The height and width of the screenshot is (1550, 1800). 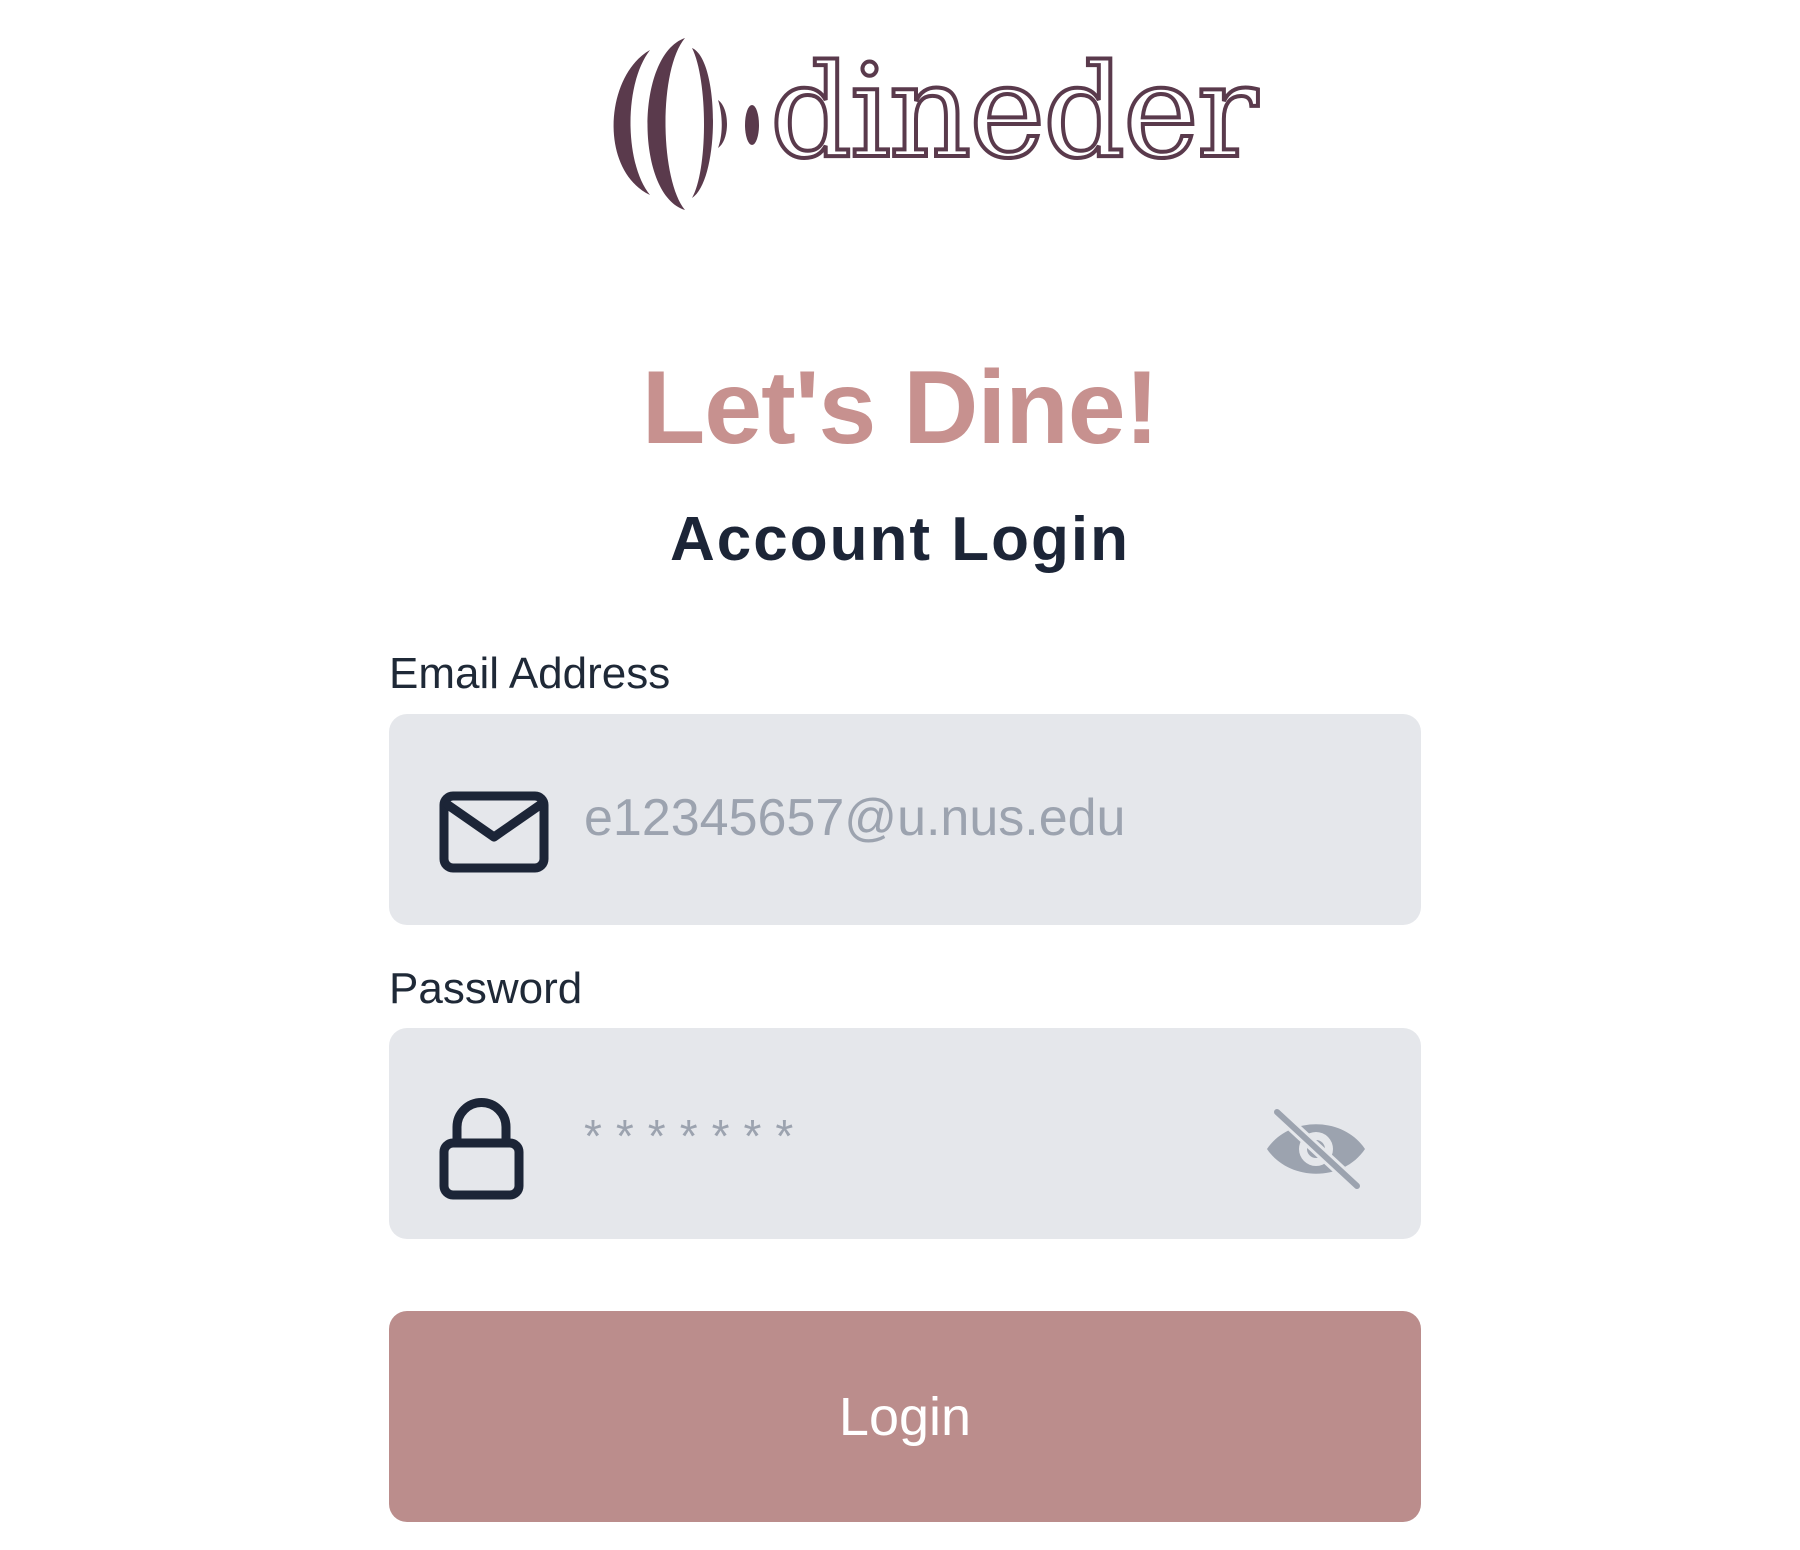 What do you see at coordinates (905, 1416) in the screenshot?
I see `login-button: Login` at bounding box center [905, 1416].